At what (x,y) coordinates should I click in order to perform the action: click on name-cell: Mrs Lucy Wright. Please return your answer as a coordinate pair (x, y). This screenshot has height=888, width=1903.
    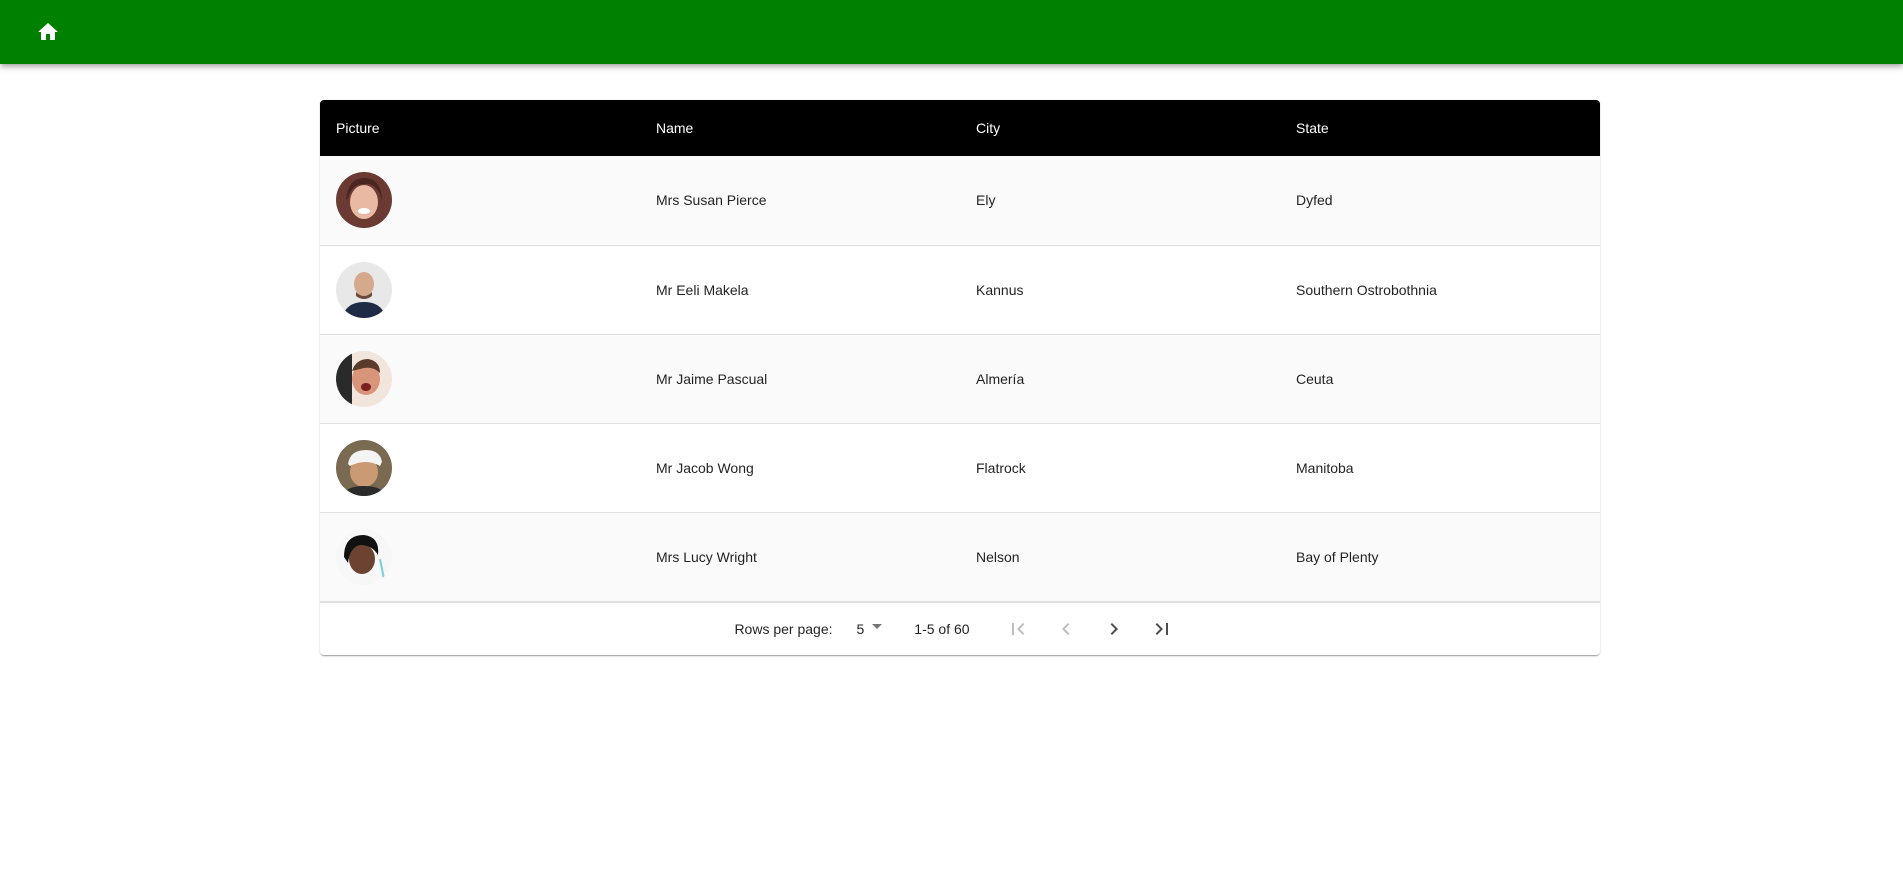
    Looking at the image, I should click on (706, 556).